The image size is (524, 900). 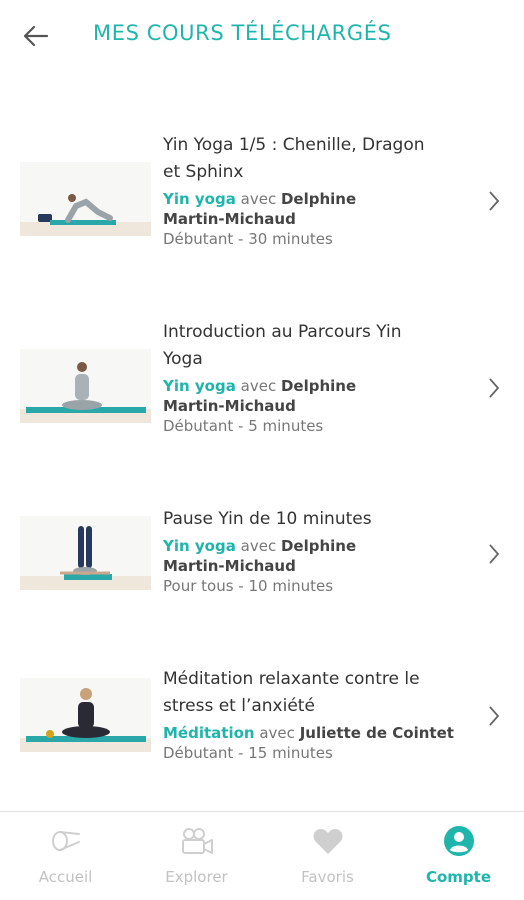 I want to click on top-app-bar: MES COURS TÉLÉCHARGÉS, so click(x=262, y=36).